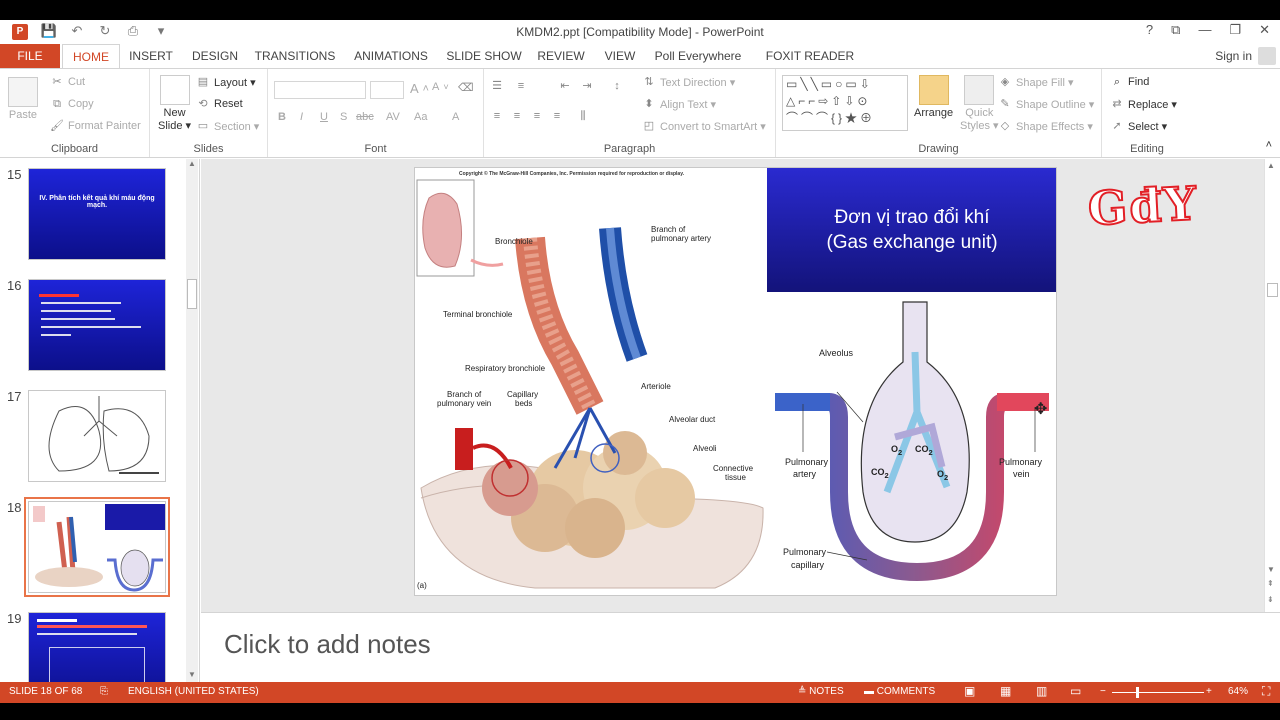 The height and width of the screenshot is (720, 1280). What do you see at coordinates (1036, 82) in the screenshot?
I see `shape-fill-button: ◈ Shape Fill ▾` at bounding box center [1036, 82].